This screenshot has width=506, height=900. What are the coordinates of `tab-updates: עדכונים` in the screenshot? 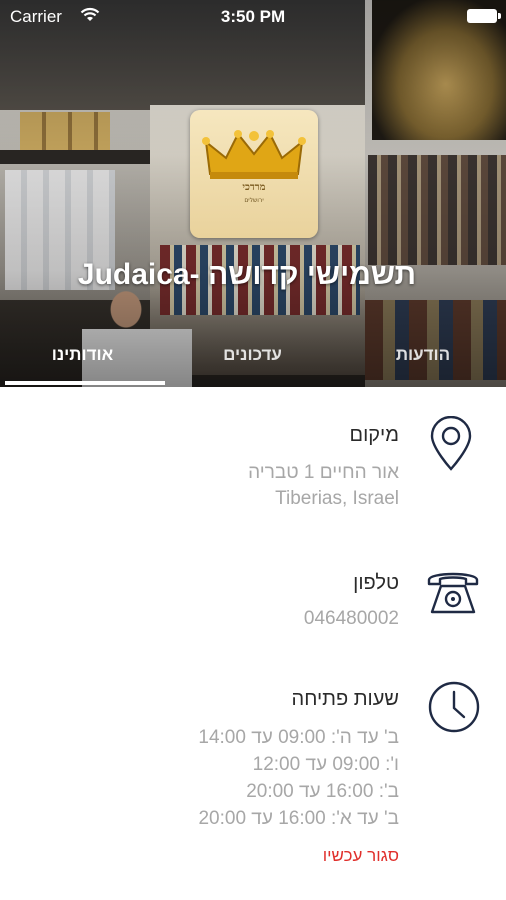 It's located at (252, 363).